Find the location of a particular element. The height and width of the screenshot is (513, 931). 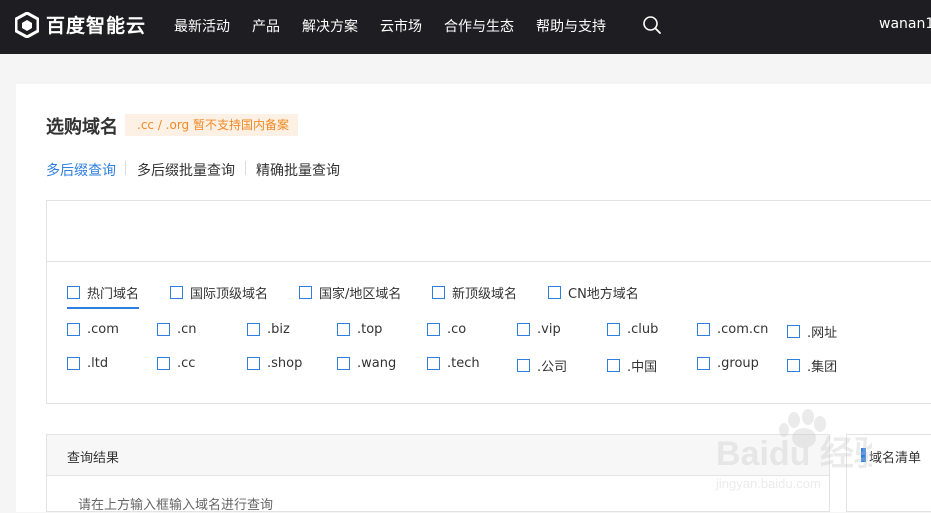

category-hot: 热门域名 is located at coordinates (103, 296).